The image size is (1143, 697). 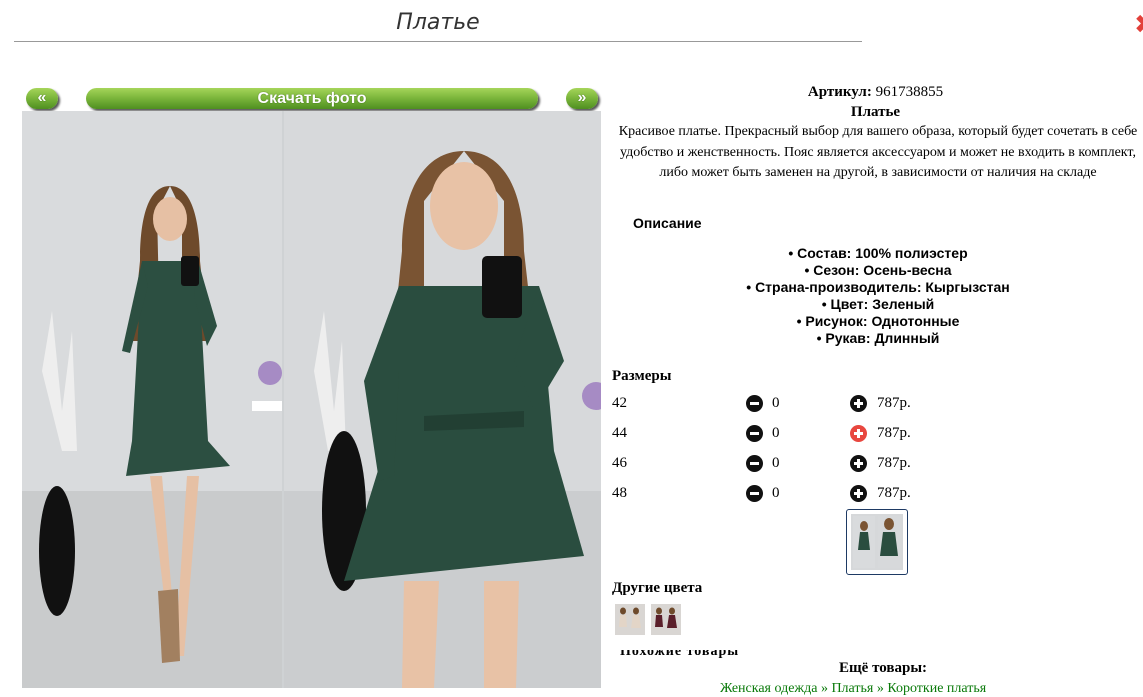 I want to click on prev-photo-button: «, so click(x=42, y=98).